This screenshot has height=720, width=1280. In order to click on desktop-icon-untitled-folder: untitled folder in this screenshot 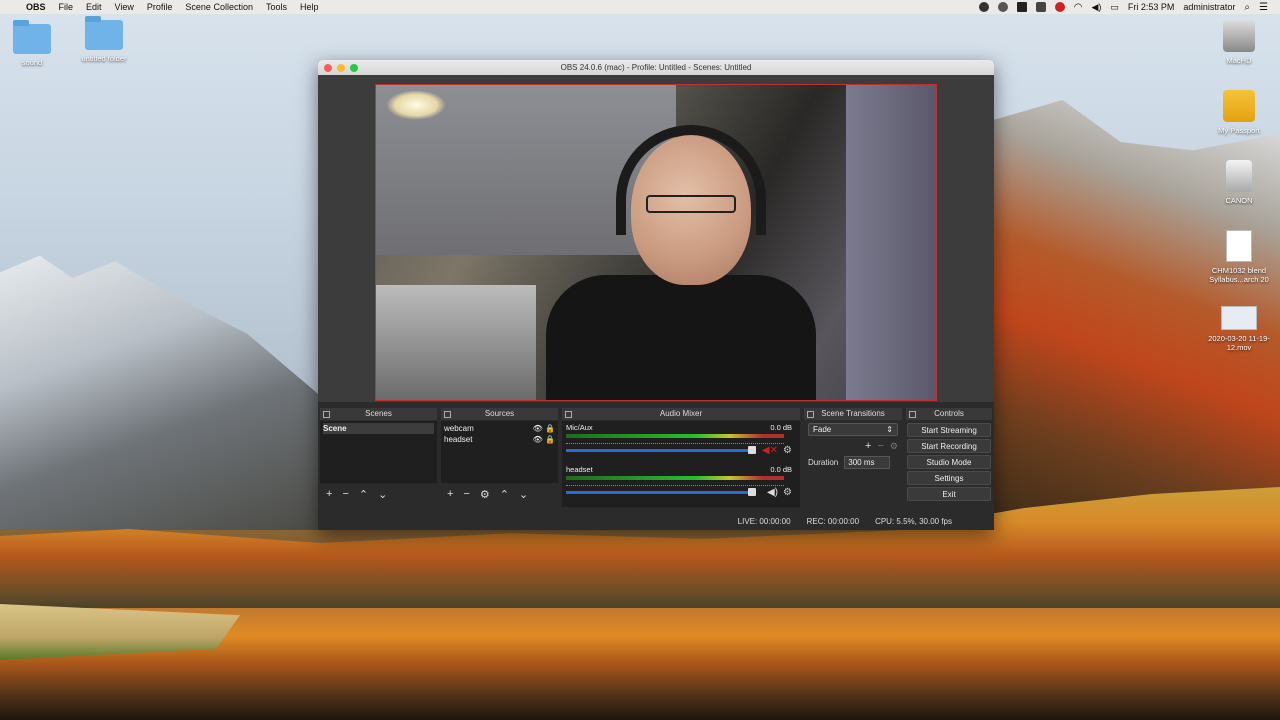, I will do `click(104, 39)`.